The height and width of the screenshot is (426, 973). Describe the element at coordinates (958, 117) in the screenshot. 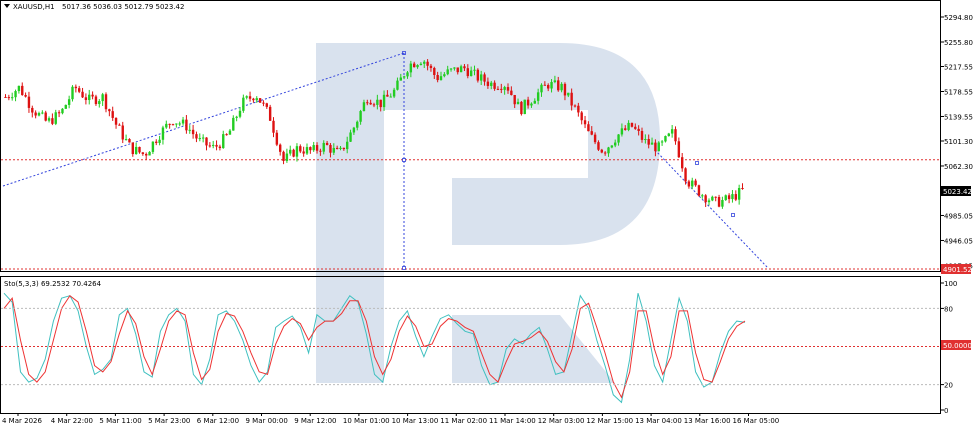

I see `price-tick-label: 5139.55` at that location.